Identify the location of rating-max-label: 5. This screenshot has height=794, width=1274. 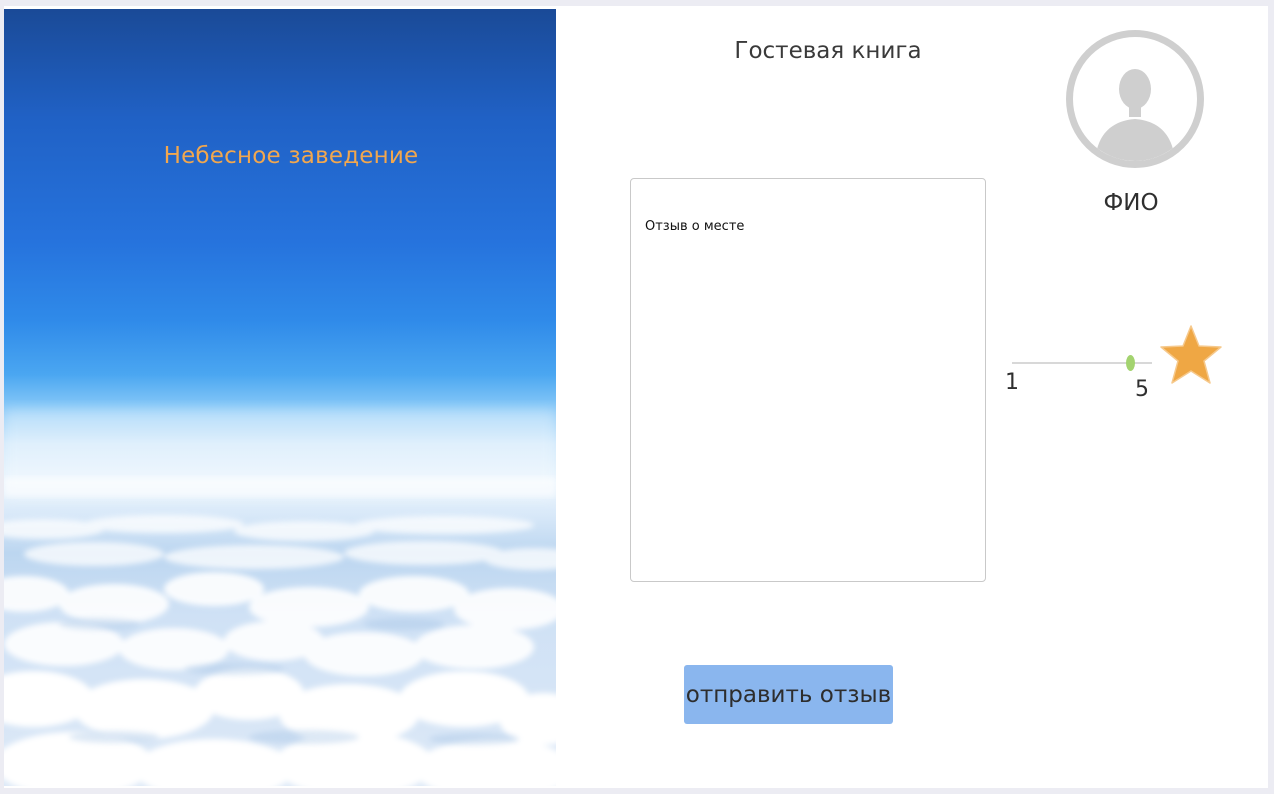
(1142, 389).